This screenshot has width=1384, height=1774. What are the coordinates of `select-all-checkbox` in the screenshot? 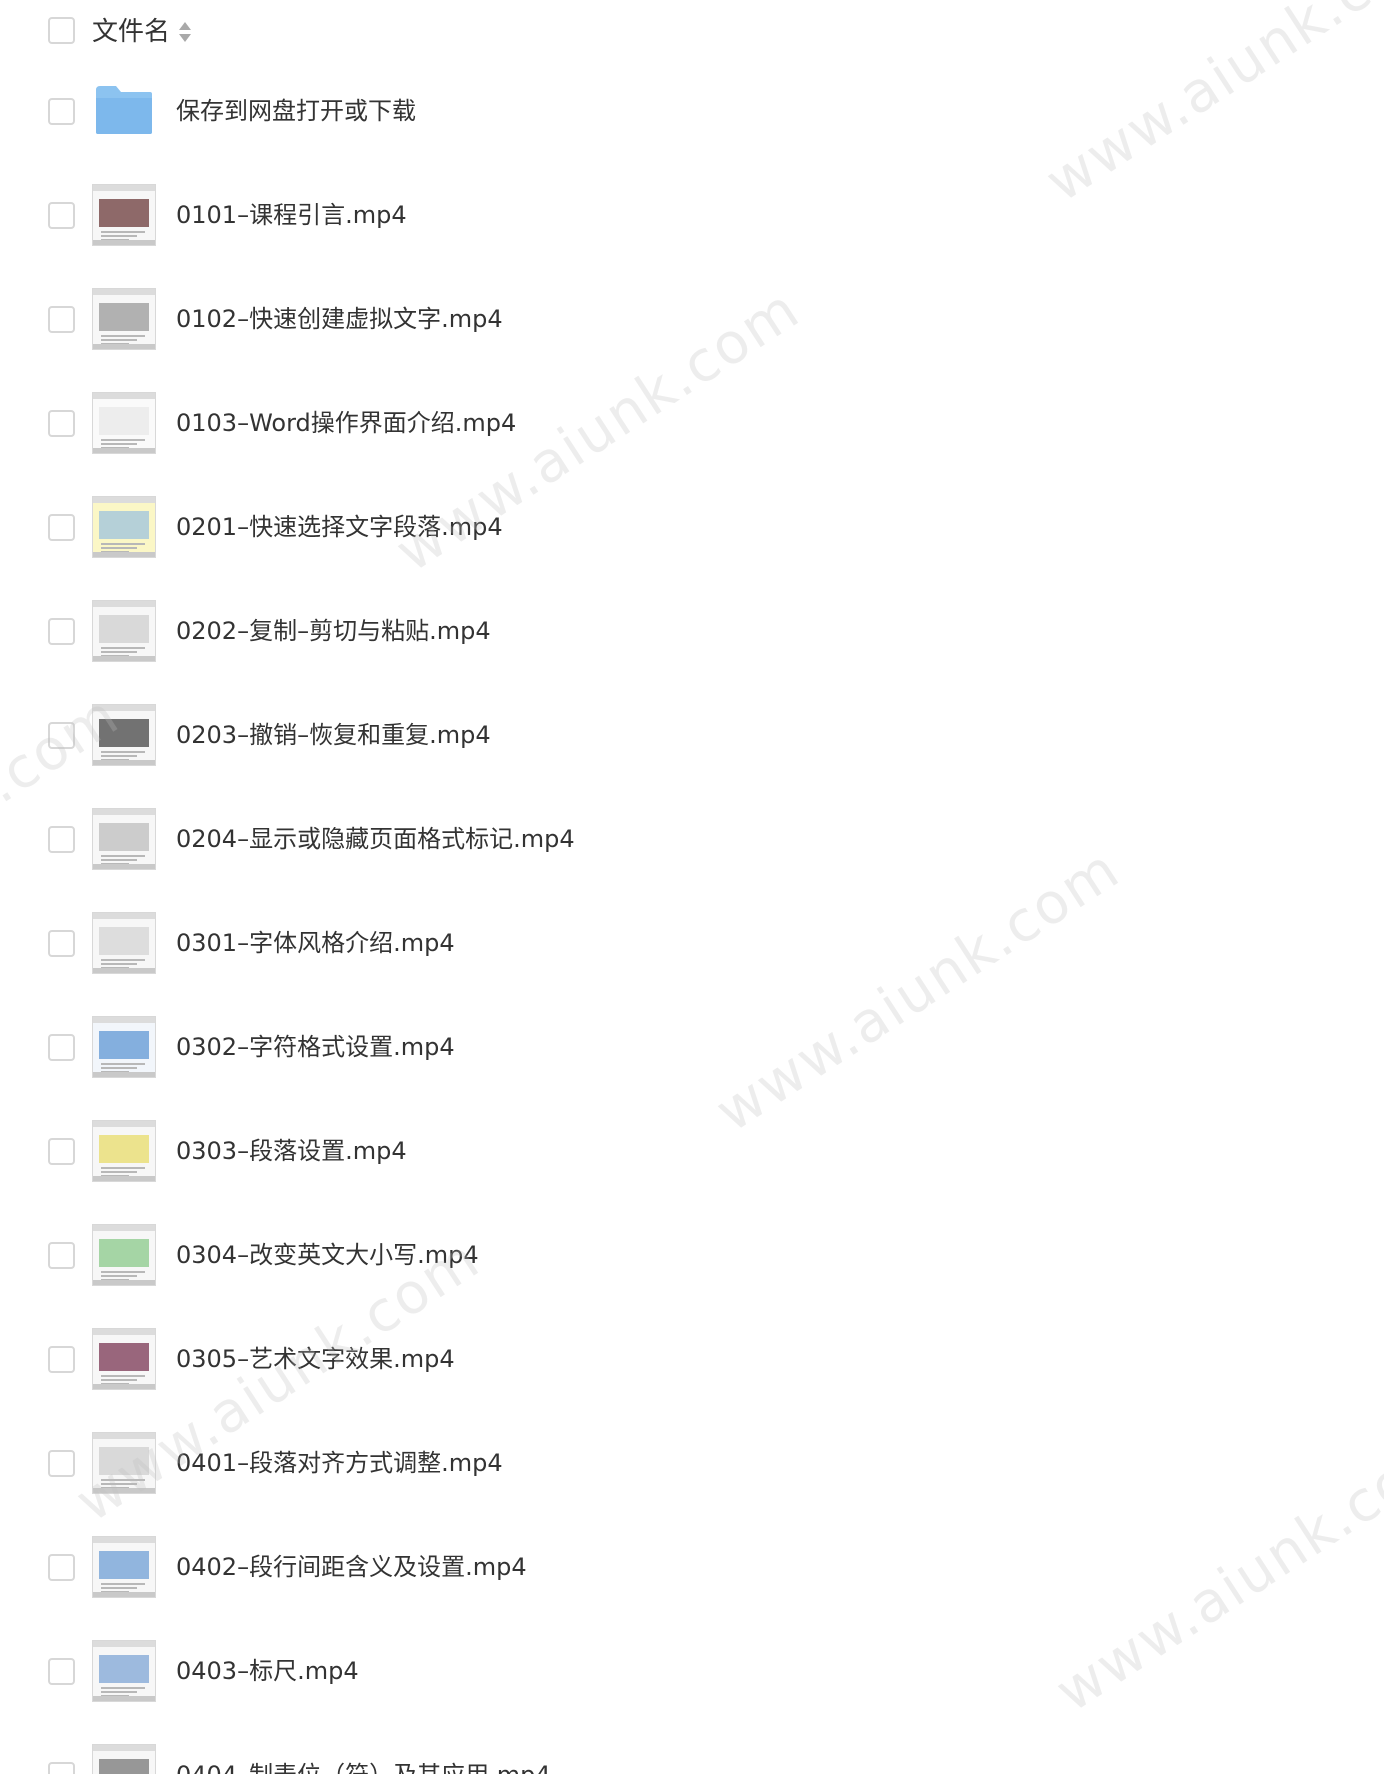 It's located at (61, 30).